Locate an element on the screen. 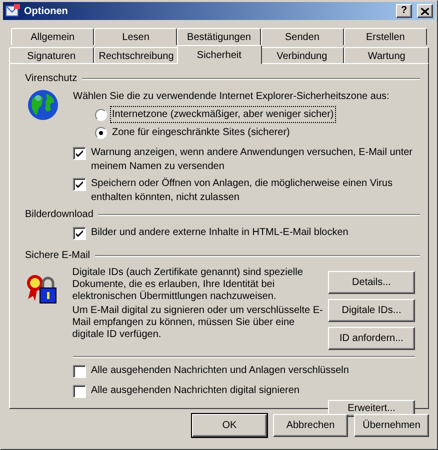 The height and width of the screenshot is (450, 438). radio-label: Zone für eingeschränkte Sites (sicherer) is located at coordinates (201, 133).